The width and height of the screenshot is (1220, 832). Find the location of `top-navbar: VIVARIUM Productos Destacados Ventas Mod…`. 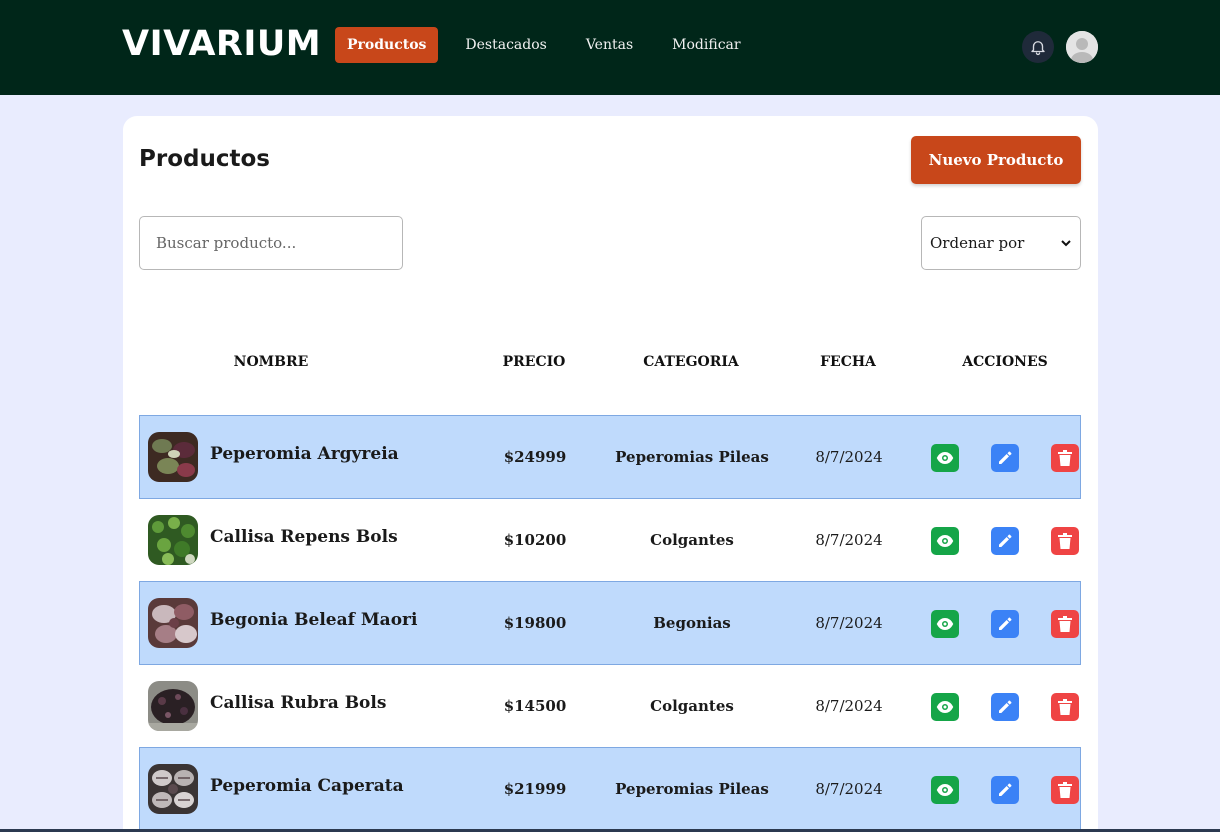

top-navbar: VIVARIUM Productos Destacados Ventas Mod… is located at coordinates (610, 47).